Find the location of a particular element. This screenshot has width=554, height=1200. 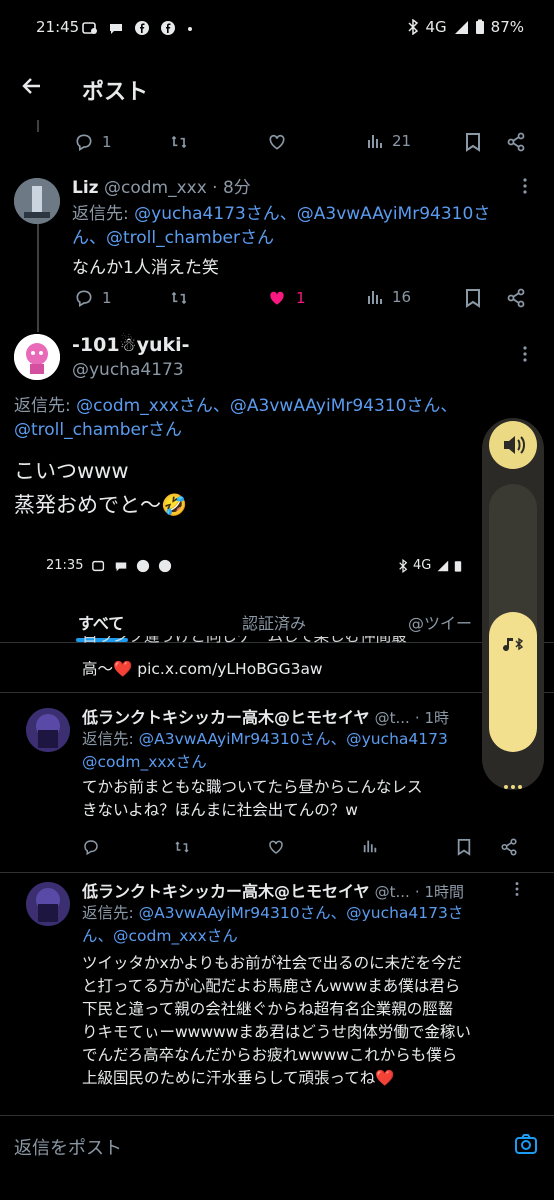

views-button is located at coordinates (370, 846).